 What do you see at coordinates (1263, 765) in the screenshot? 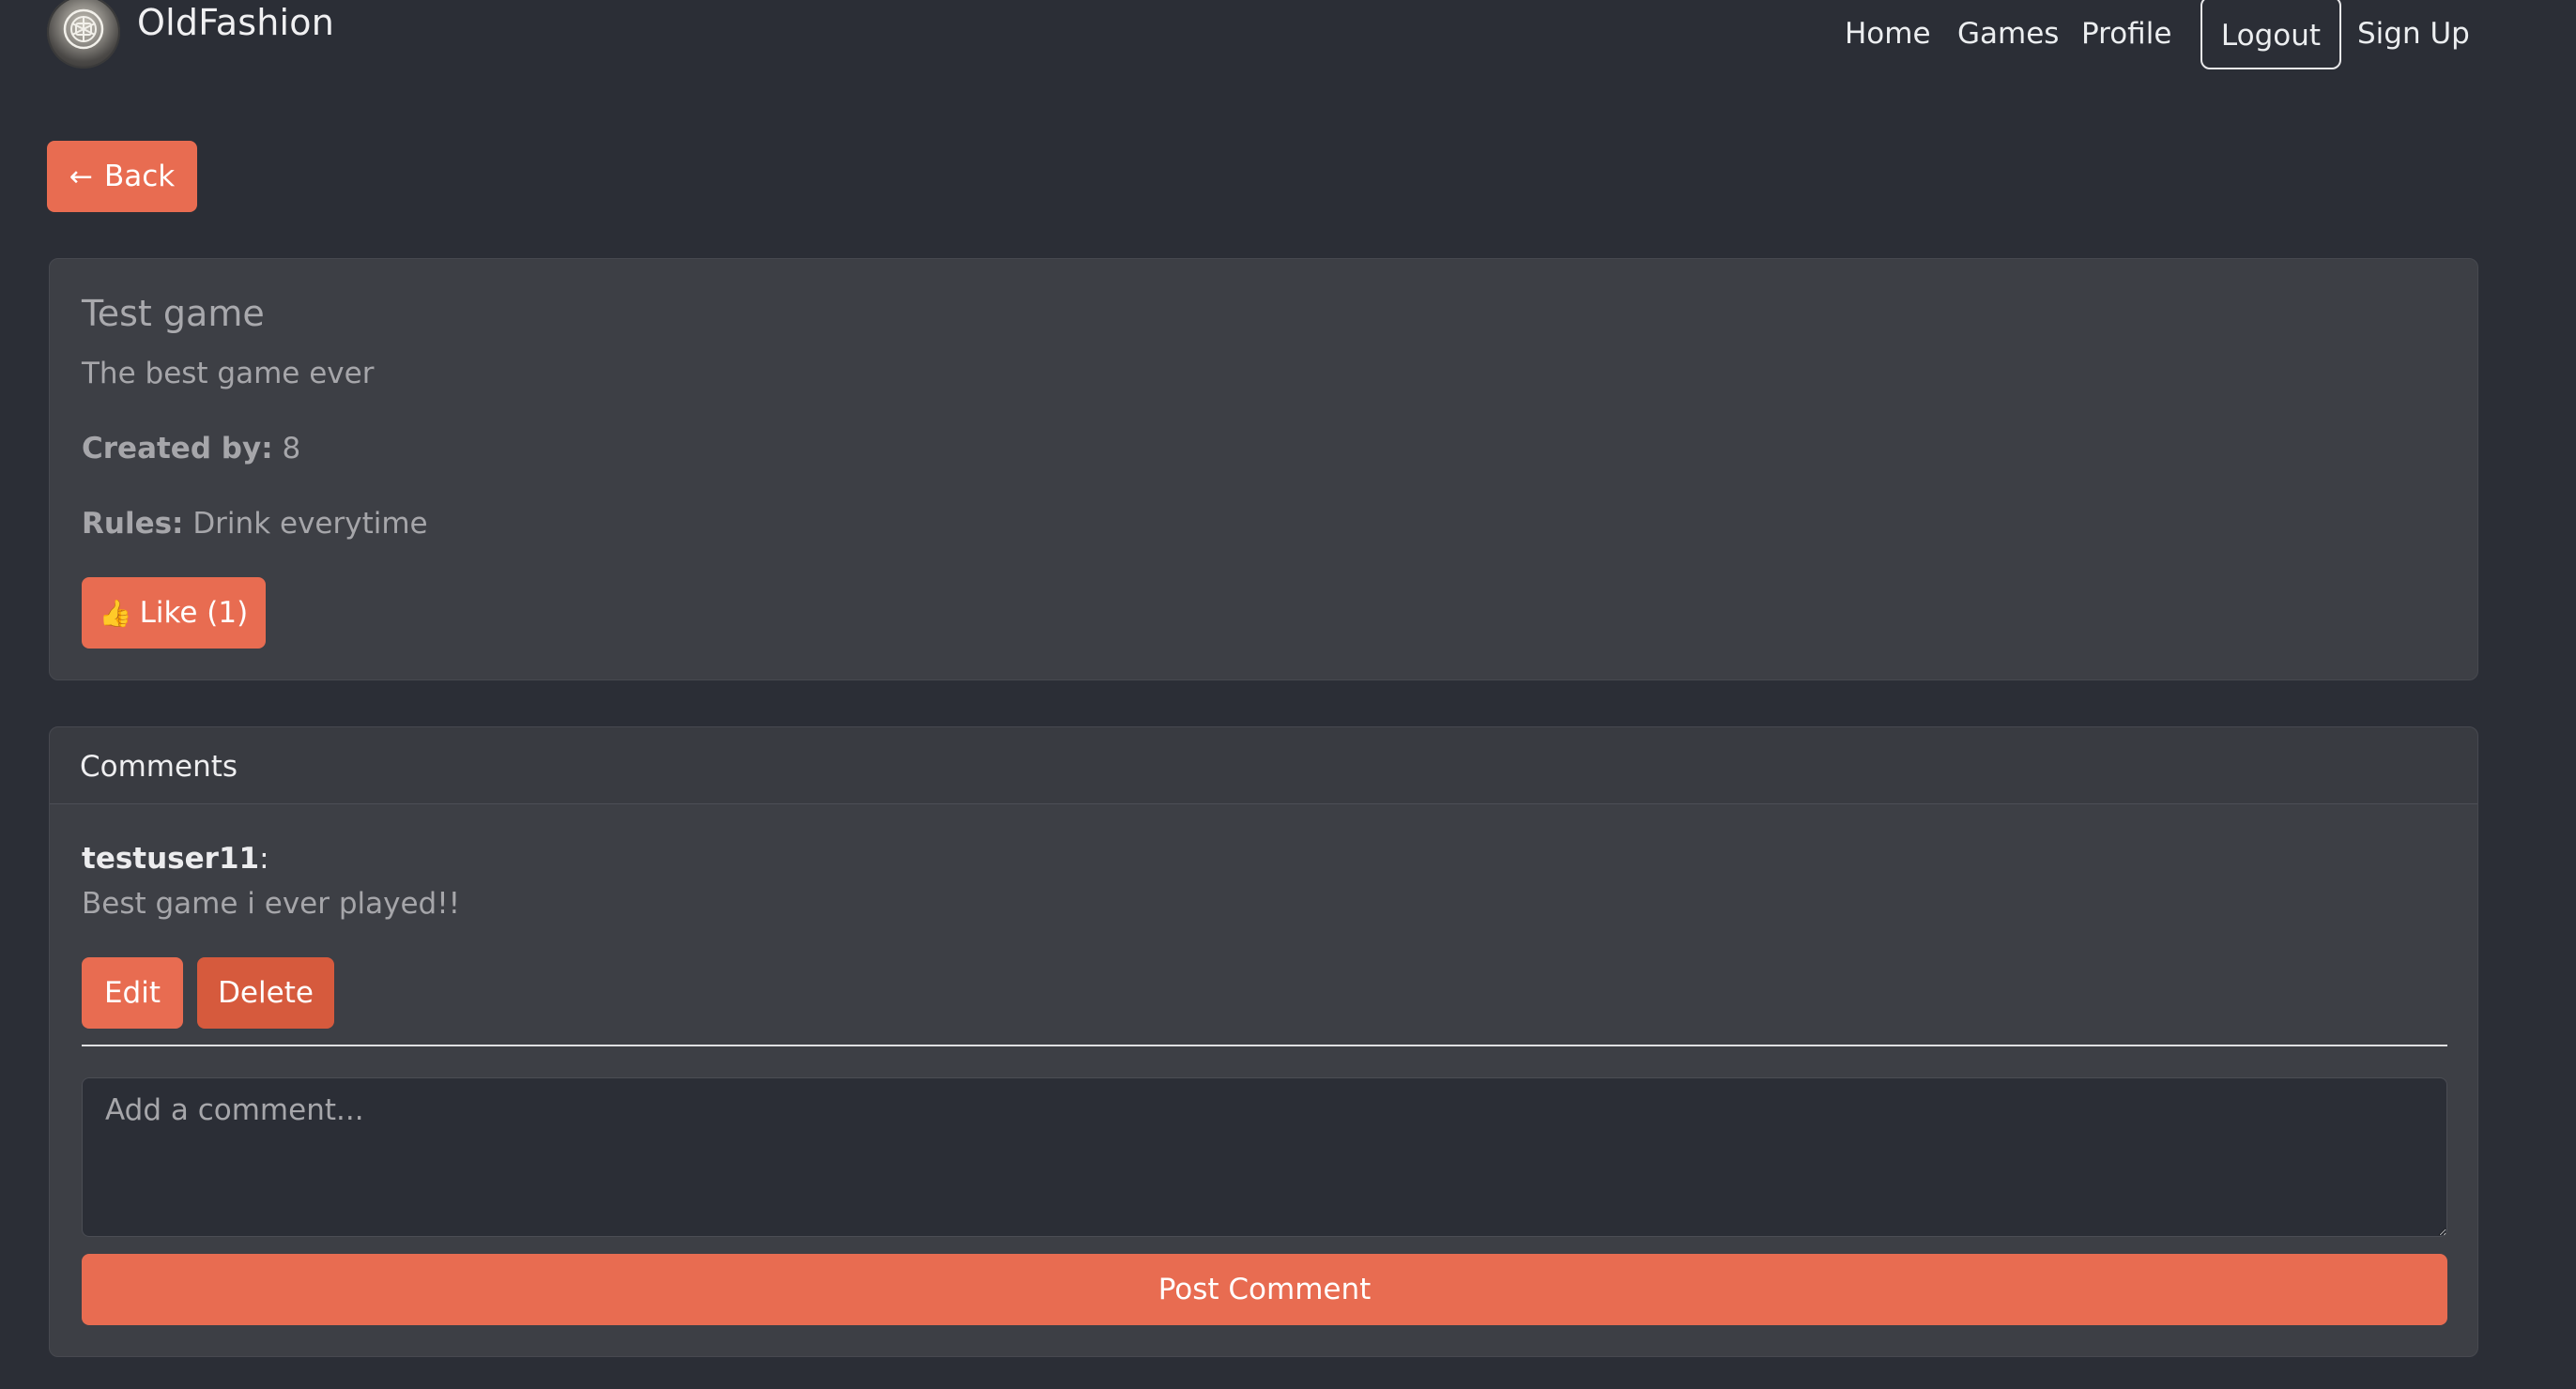
I see `comments-header: Comments` at bounding box center [1263, 765].